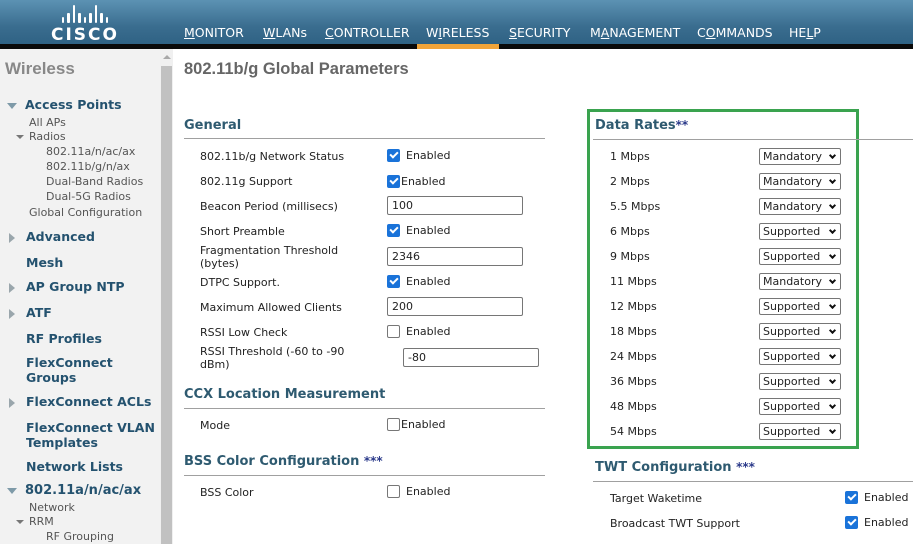  What do you see at coordinates (60, 236) in the screenshot?
I see `sidebar-item-label: Advanced` at bounding box center [60, 236].